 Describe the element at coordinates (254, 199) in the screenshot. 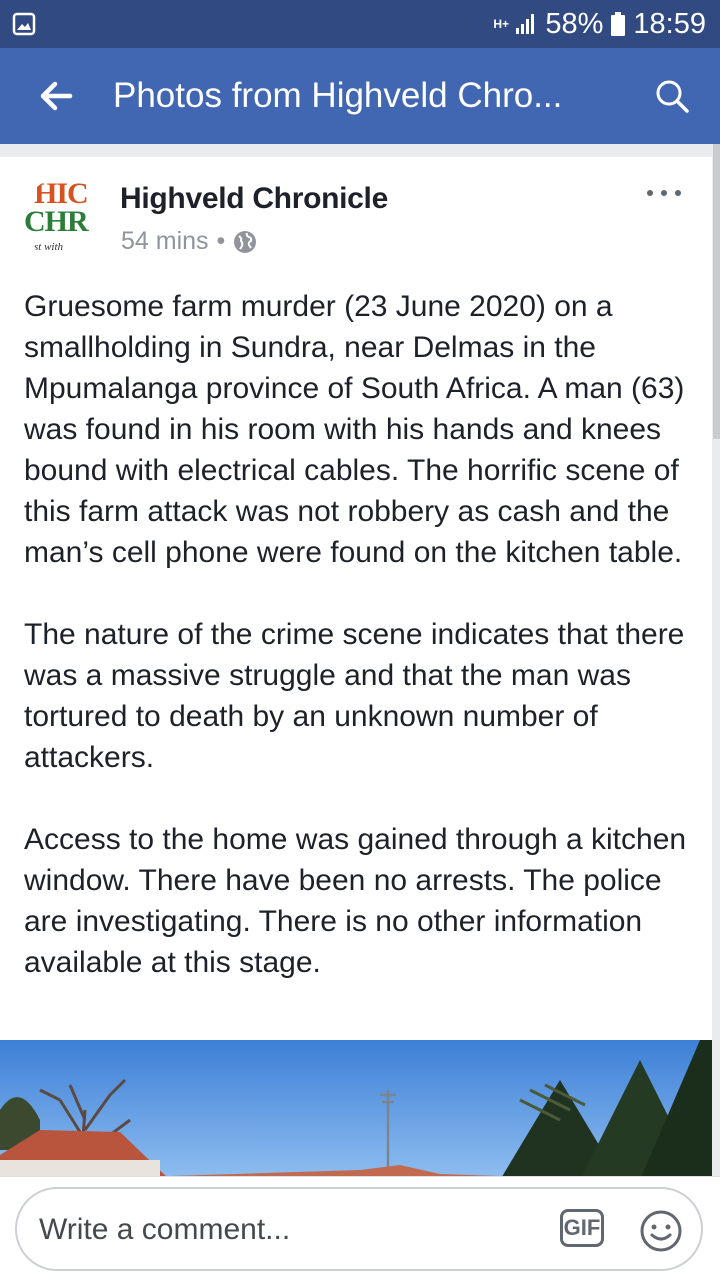

I see `post-author: Highveld Chronicle` at that location.